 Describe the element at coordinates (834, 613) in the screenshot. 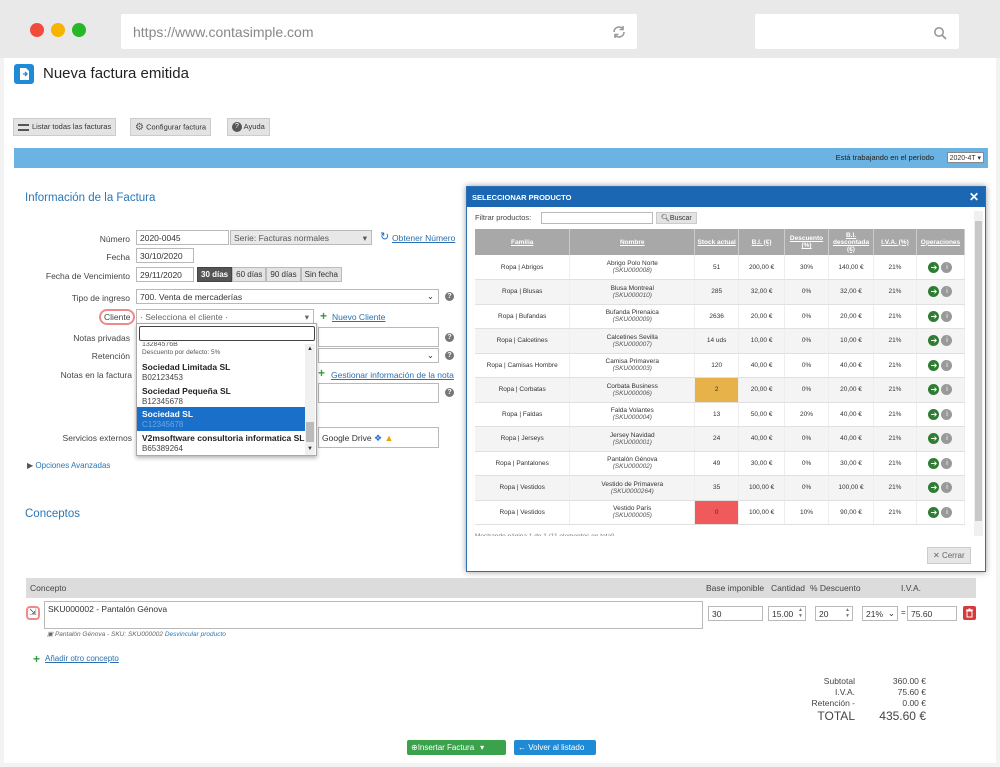

I see `descuento-input: 20 ▲ ▼` at that location.